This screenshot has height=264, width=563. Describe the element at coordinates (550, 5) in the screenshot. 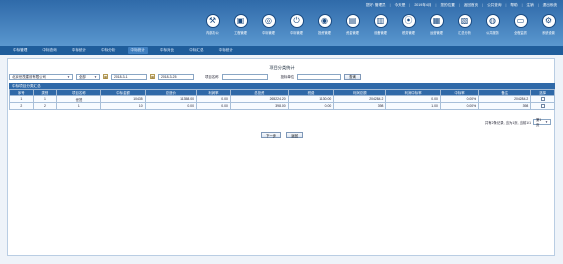

I see `top-link: 退出系统` at that location.